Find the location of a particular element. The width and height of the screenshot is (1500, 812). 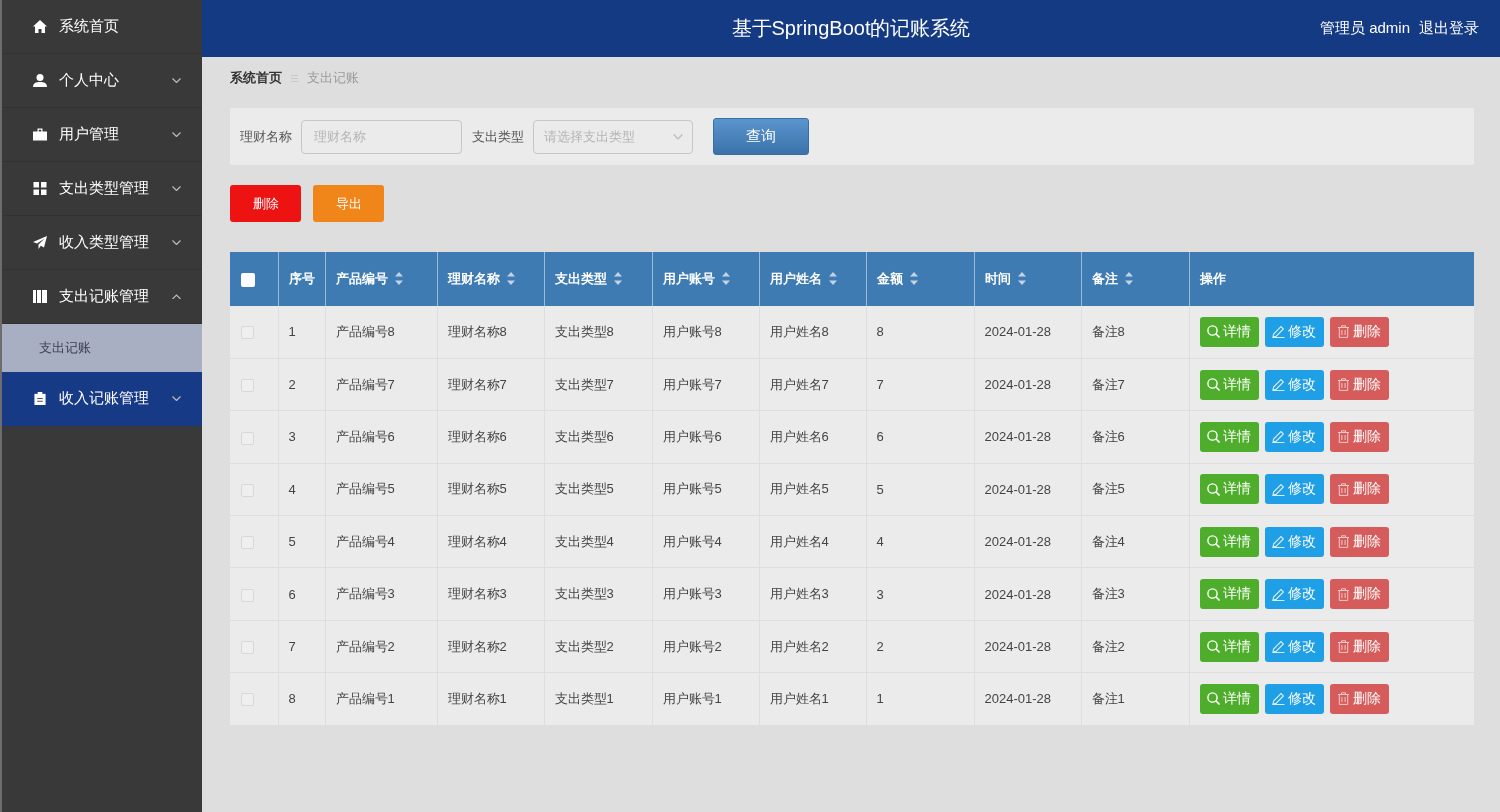

table-cell: 理财名称3 is located at coordinates (490, 594).